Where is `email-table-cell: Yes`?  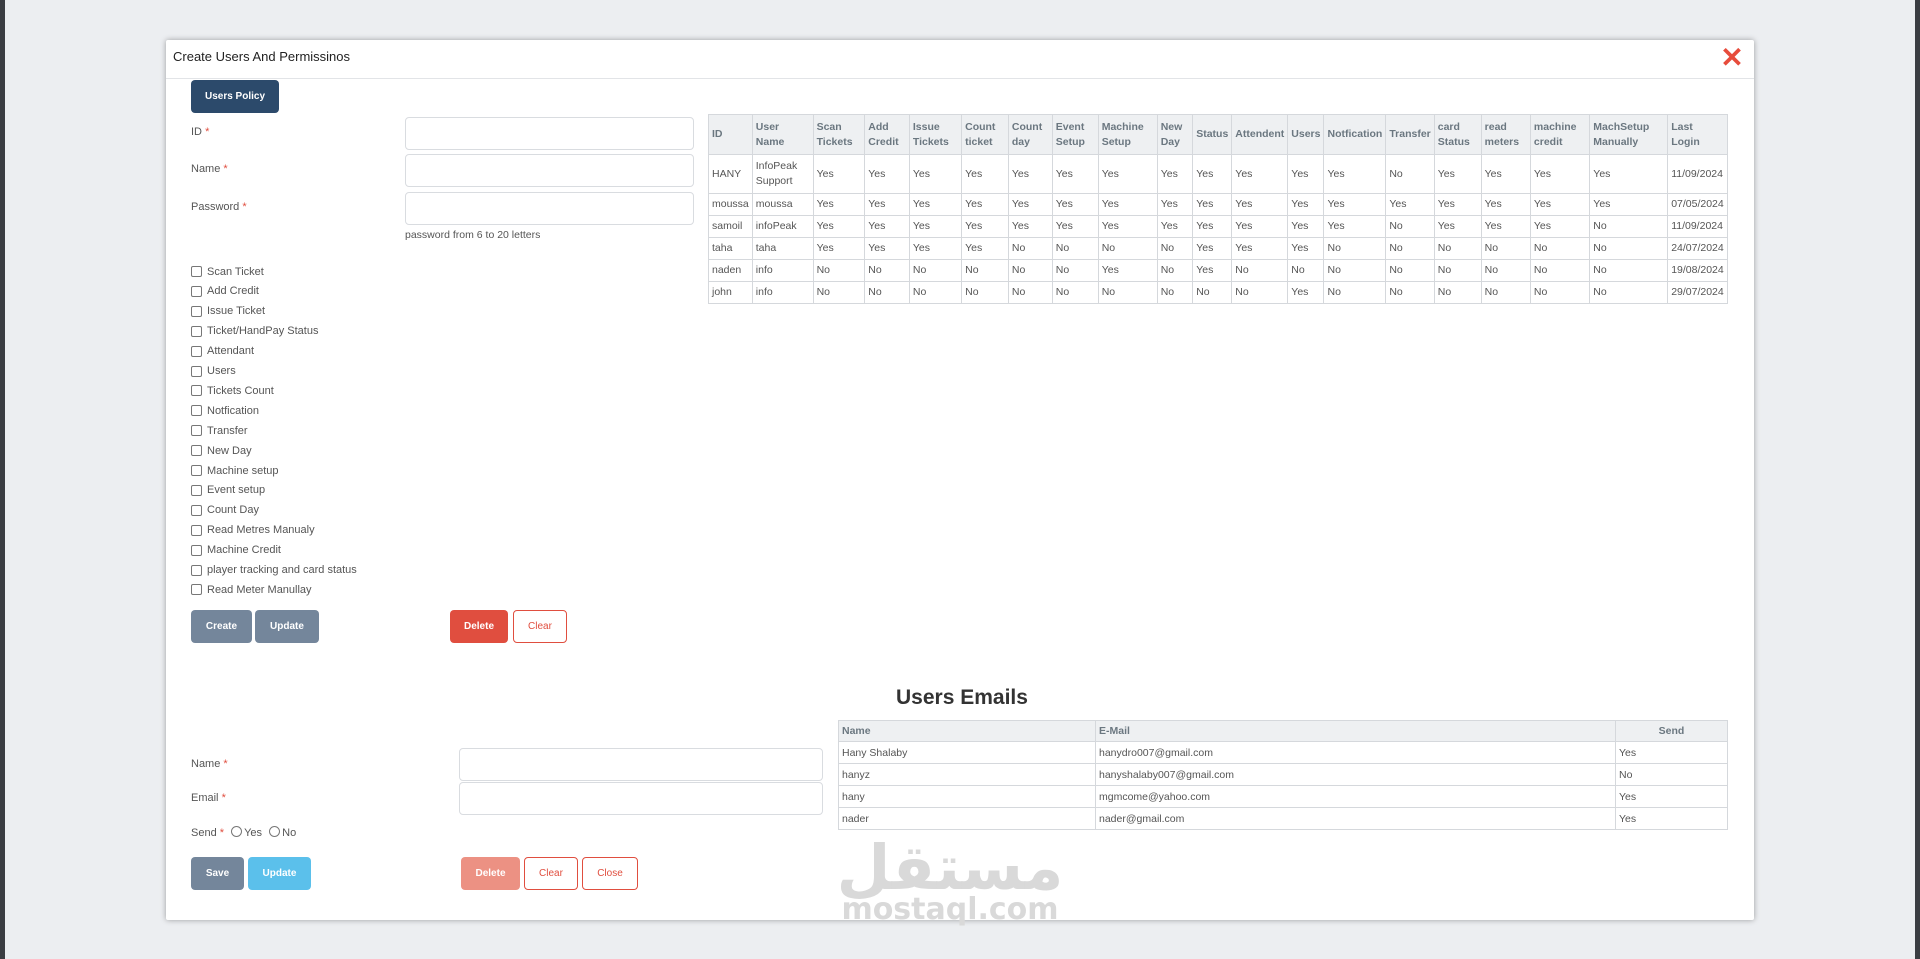
email-table-cell: Yes is located at coordinates (1671, 752).